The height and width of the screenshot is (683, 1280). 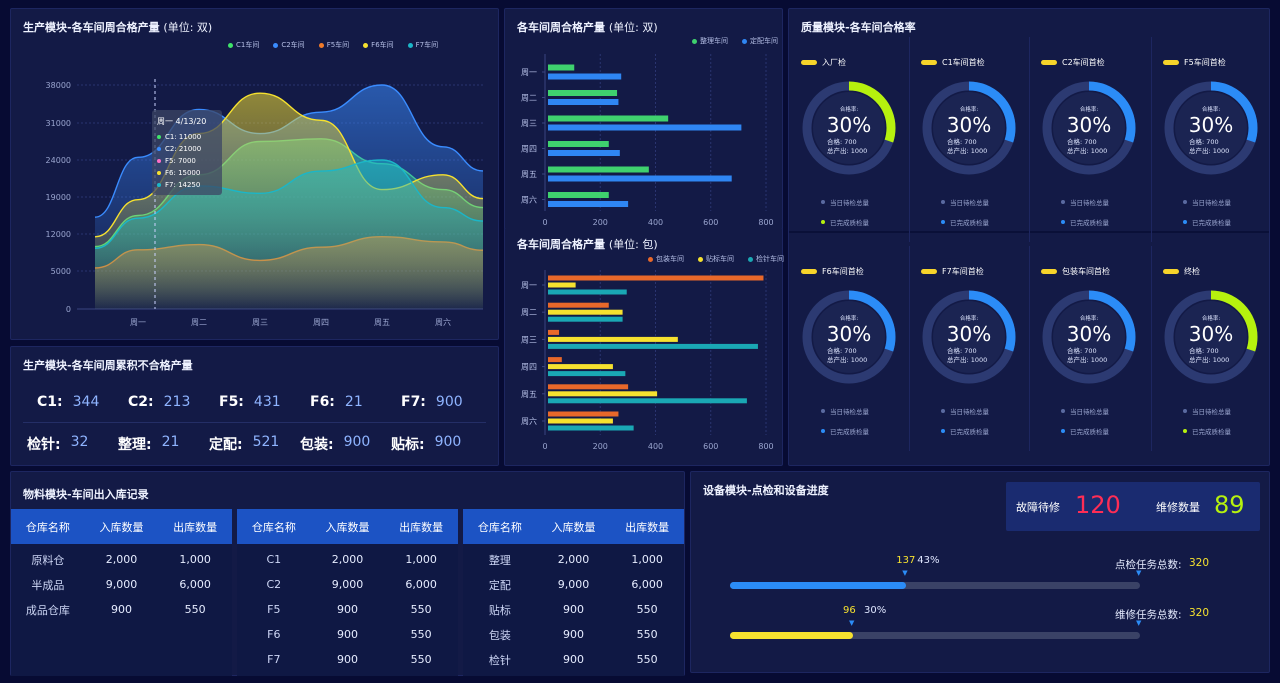 I want to click on tooltip-value: C2: 21000, so click(x=183, y=149).